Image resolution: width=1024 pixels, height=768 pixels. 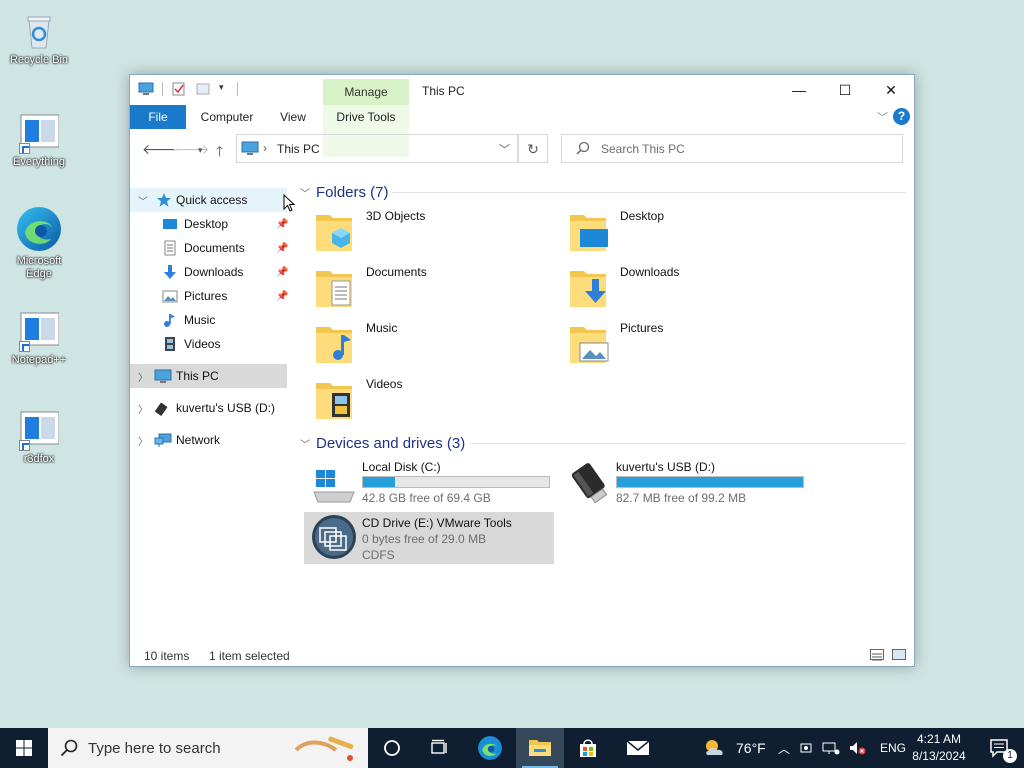 What do you see at coordinates (675, 343) in the screenshot?
I see `folder-item: Pictures` at bounding box center [675, 343].